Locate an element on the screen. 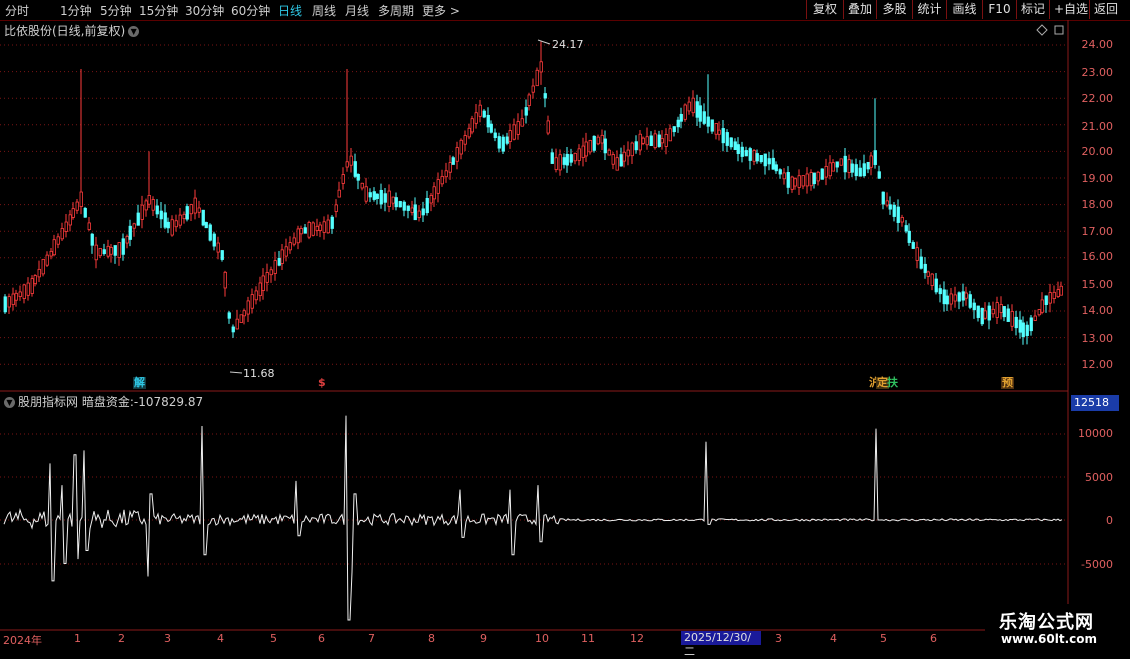 The image size is (1130, 659). price-axis-tick: 18.00 is located at coordinates (1097, 204).